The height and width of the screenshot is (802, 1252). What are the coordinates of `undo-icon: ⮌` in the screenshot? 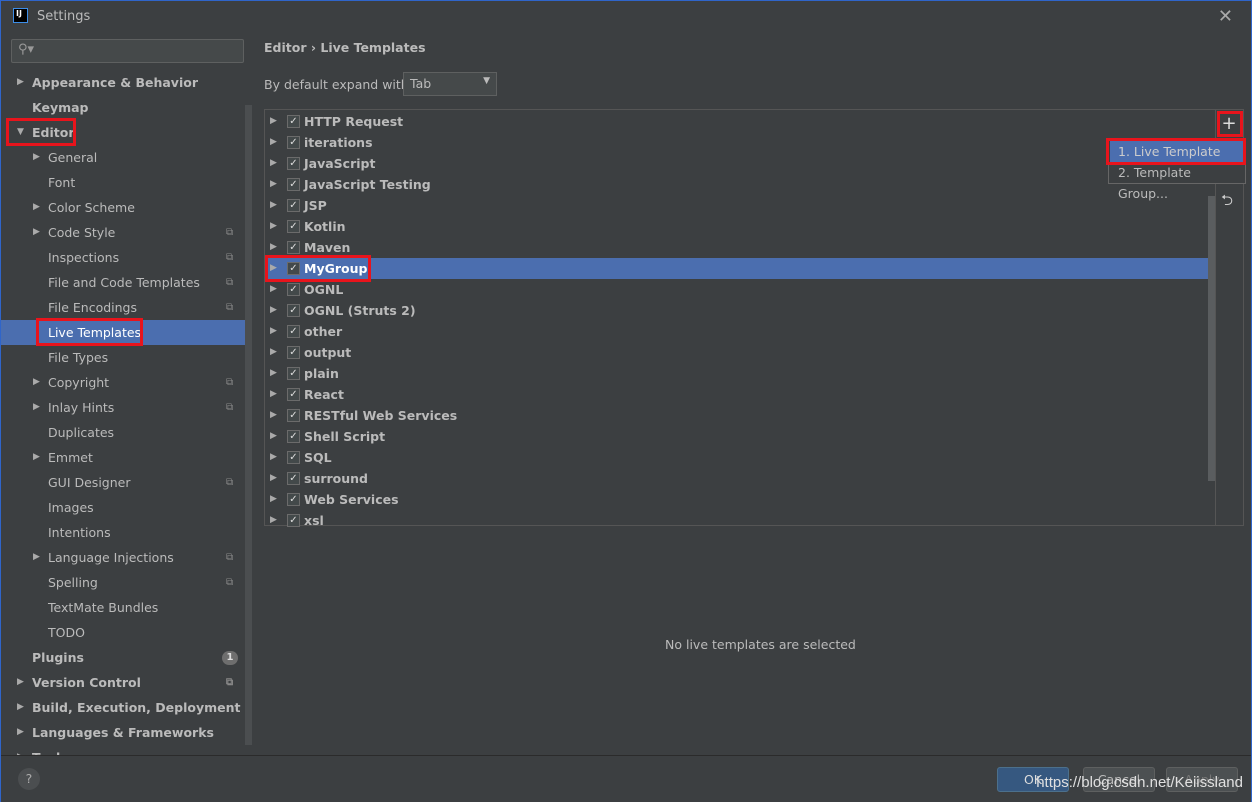 It's located at (1227, 202).